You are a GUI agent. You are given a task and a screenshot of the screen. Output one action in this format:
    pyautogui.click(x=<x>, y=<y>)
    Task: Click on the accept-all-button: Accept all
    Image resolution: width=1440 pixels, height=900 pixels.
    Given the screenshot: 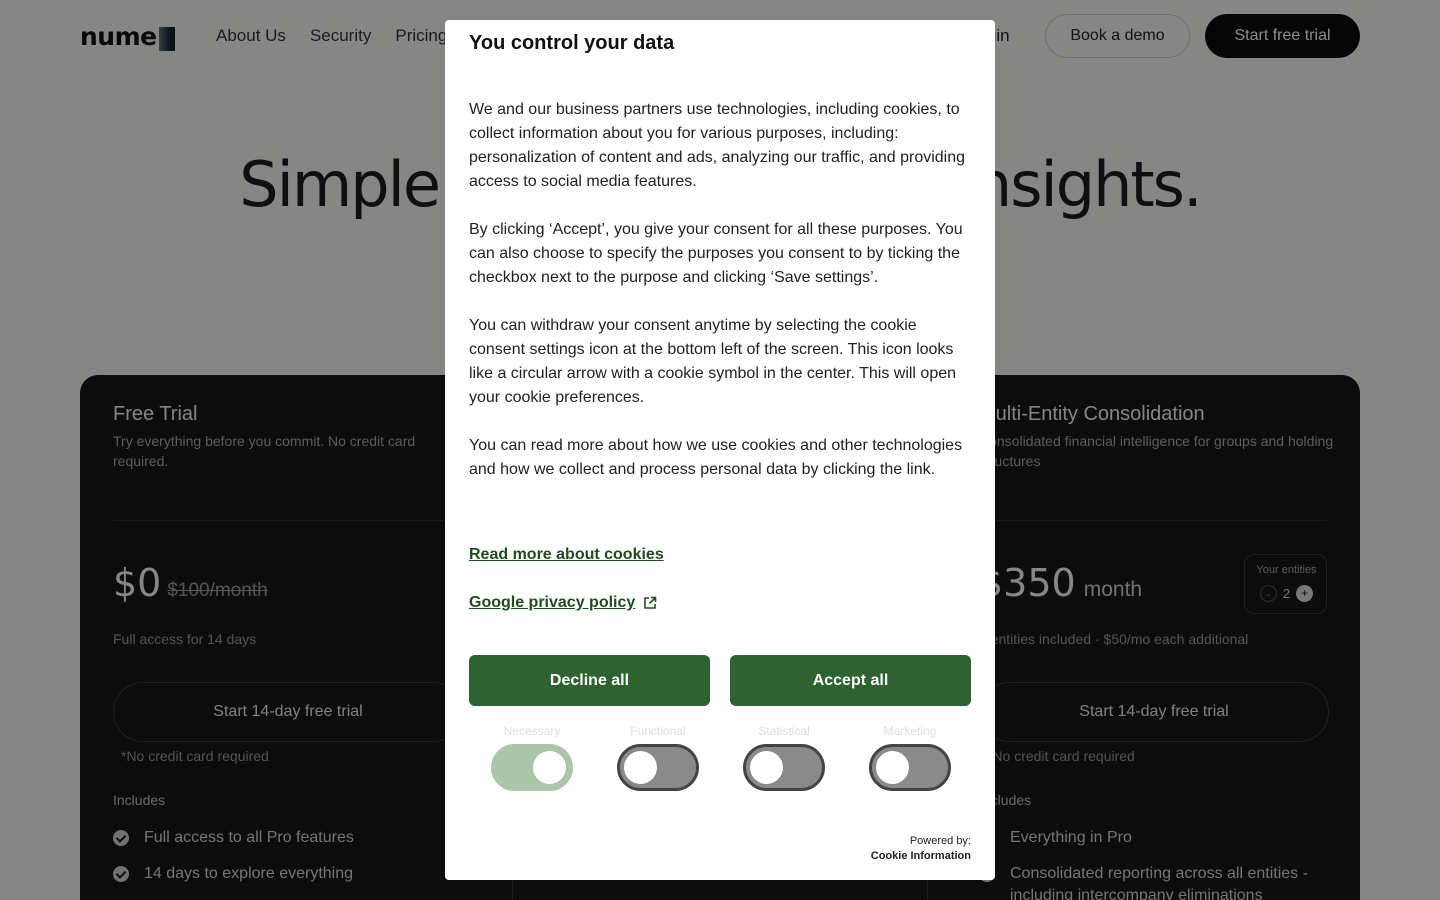 What is the action you would take?
    pyautogui.click(x=850, y=680)
    